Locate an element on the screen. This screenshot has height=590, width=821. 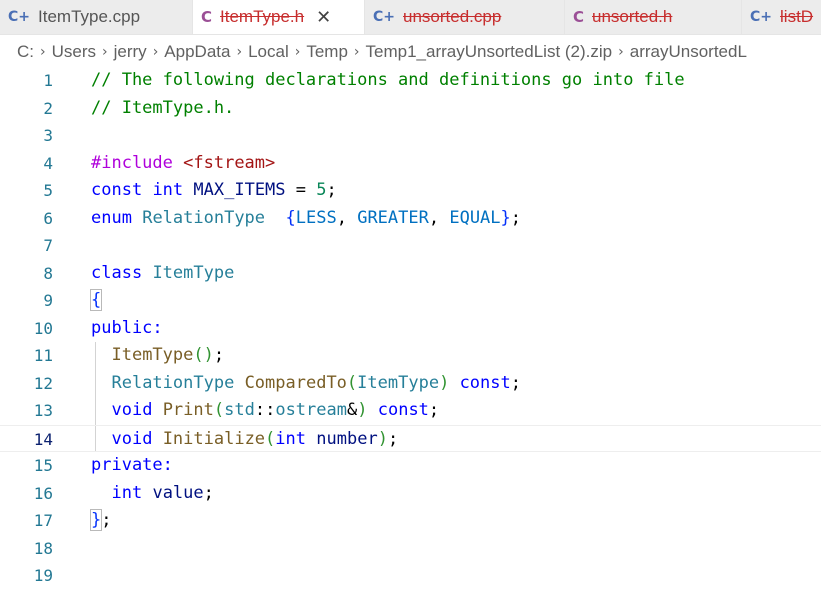
line-number: 1 is located at coordinates (48, 80).